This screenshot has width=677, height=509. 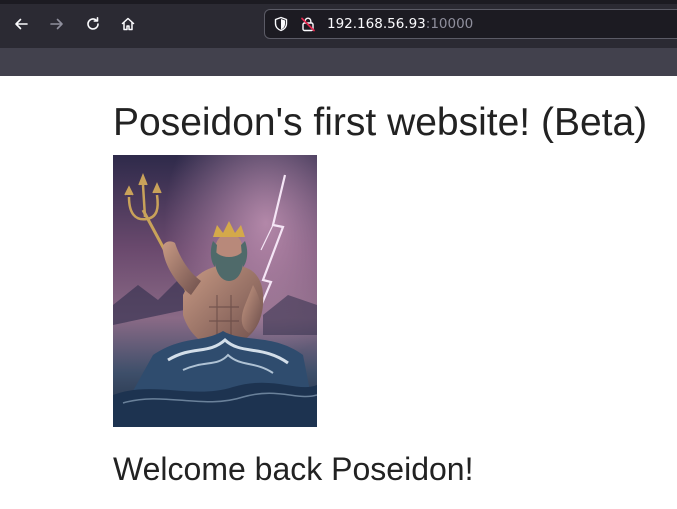 What do you see at coordinates (376, 24) in the screenshot?
I see `url-host: 192.168.56.93` at bounding box center [376, 24].